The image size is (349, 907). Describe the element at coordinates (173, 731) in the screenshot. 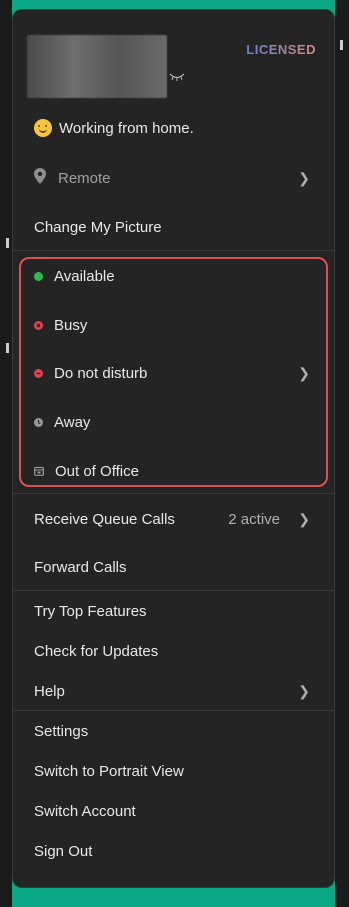

I see `settings-item: Settings` at that location.